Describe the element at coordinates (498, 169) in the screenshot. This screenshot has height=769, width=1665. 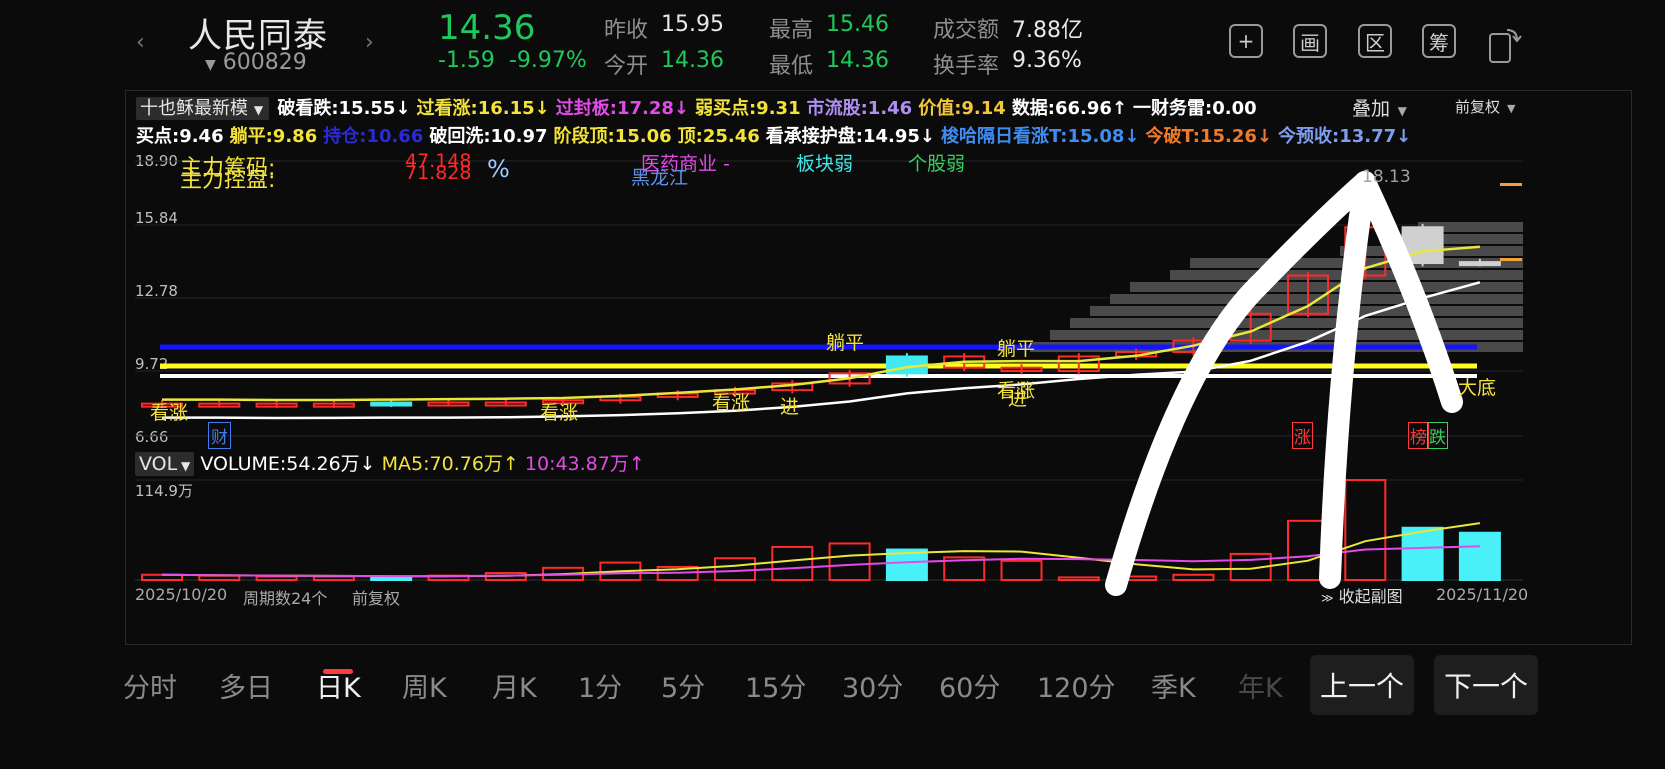
I see `percent-sign: %` at that location.